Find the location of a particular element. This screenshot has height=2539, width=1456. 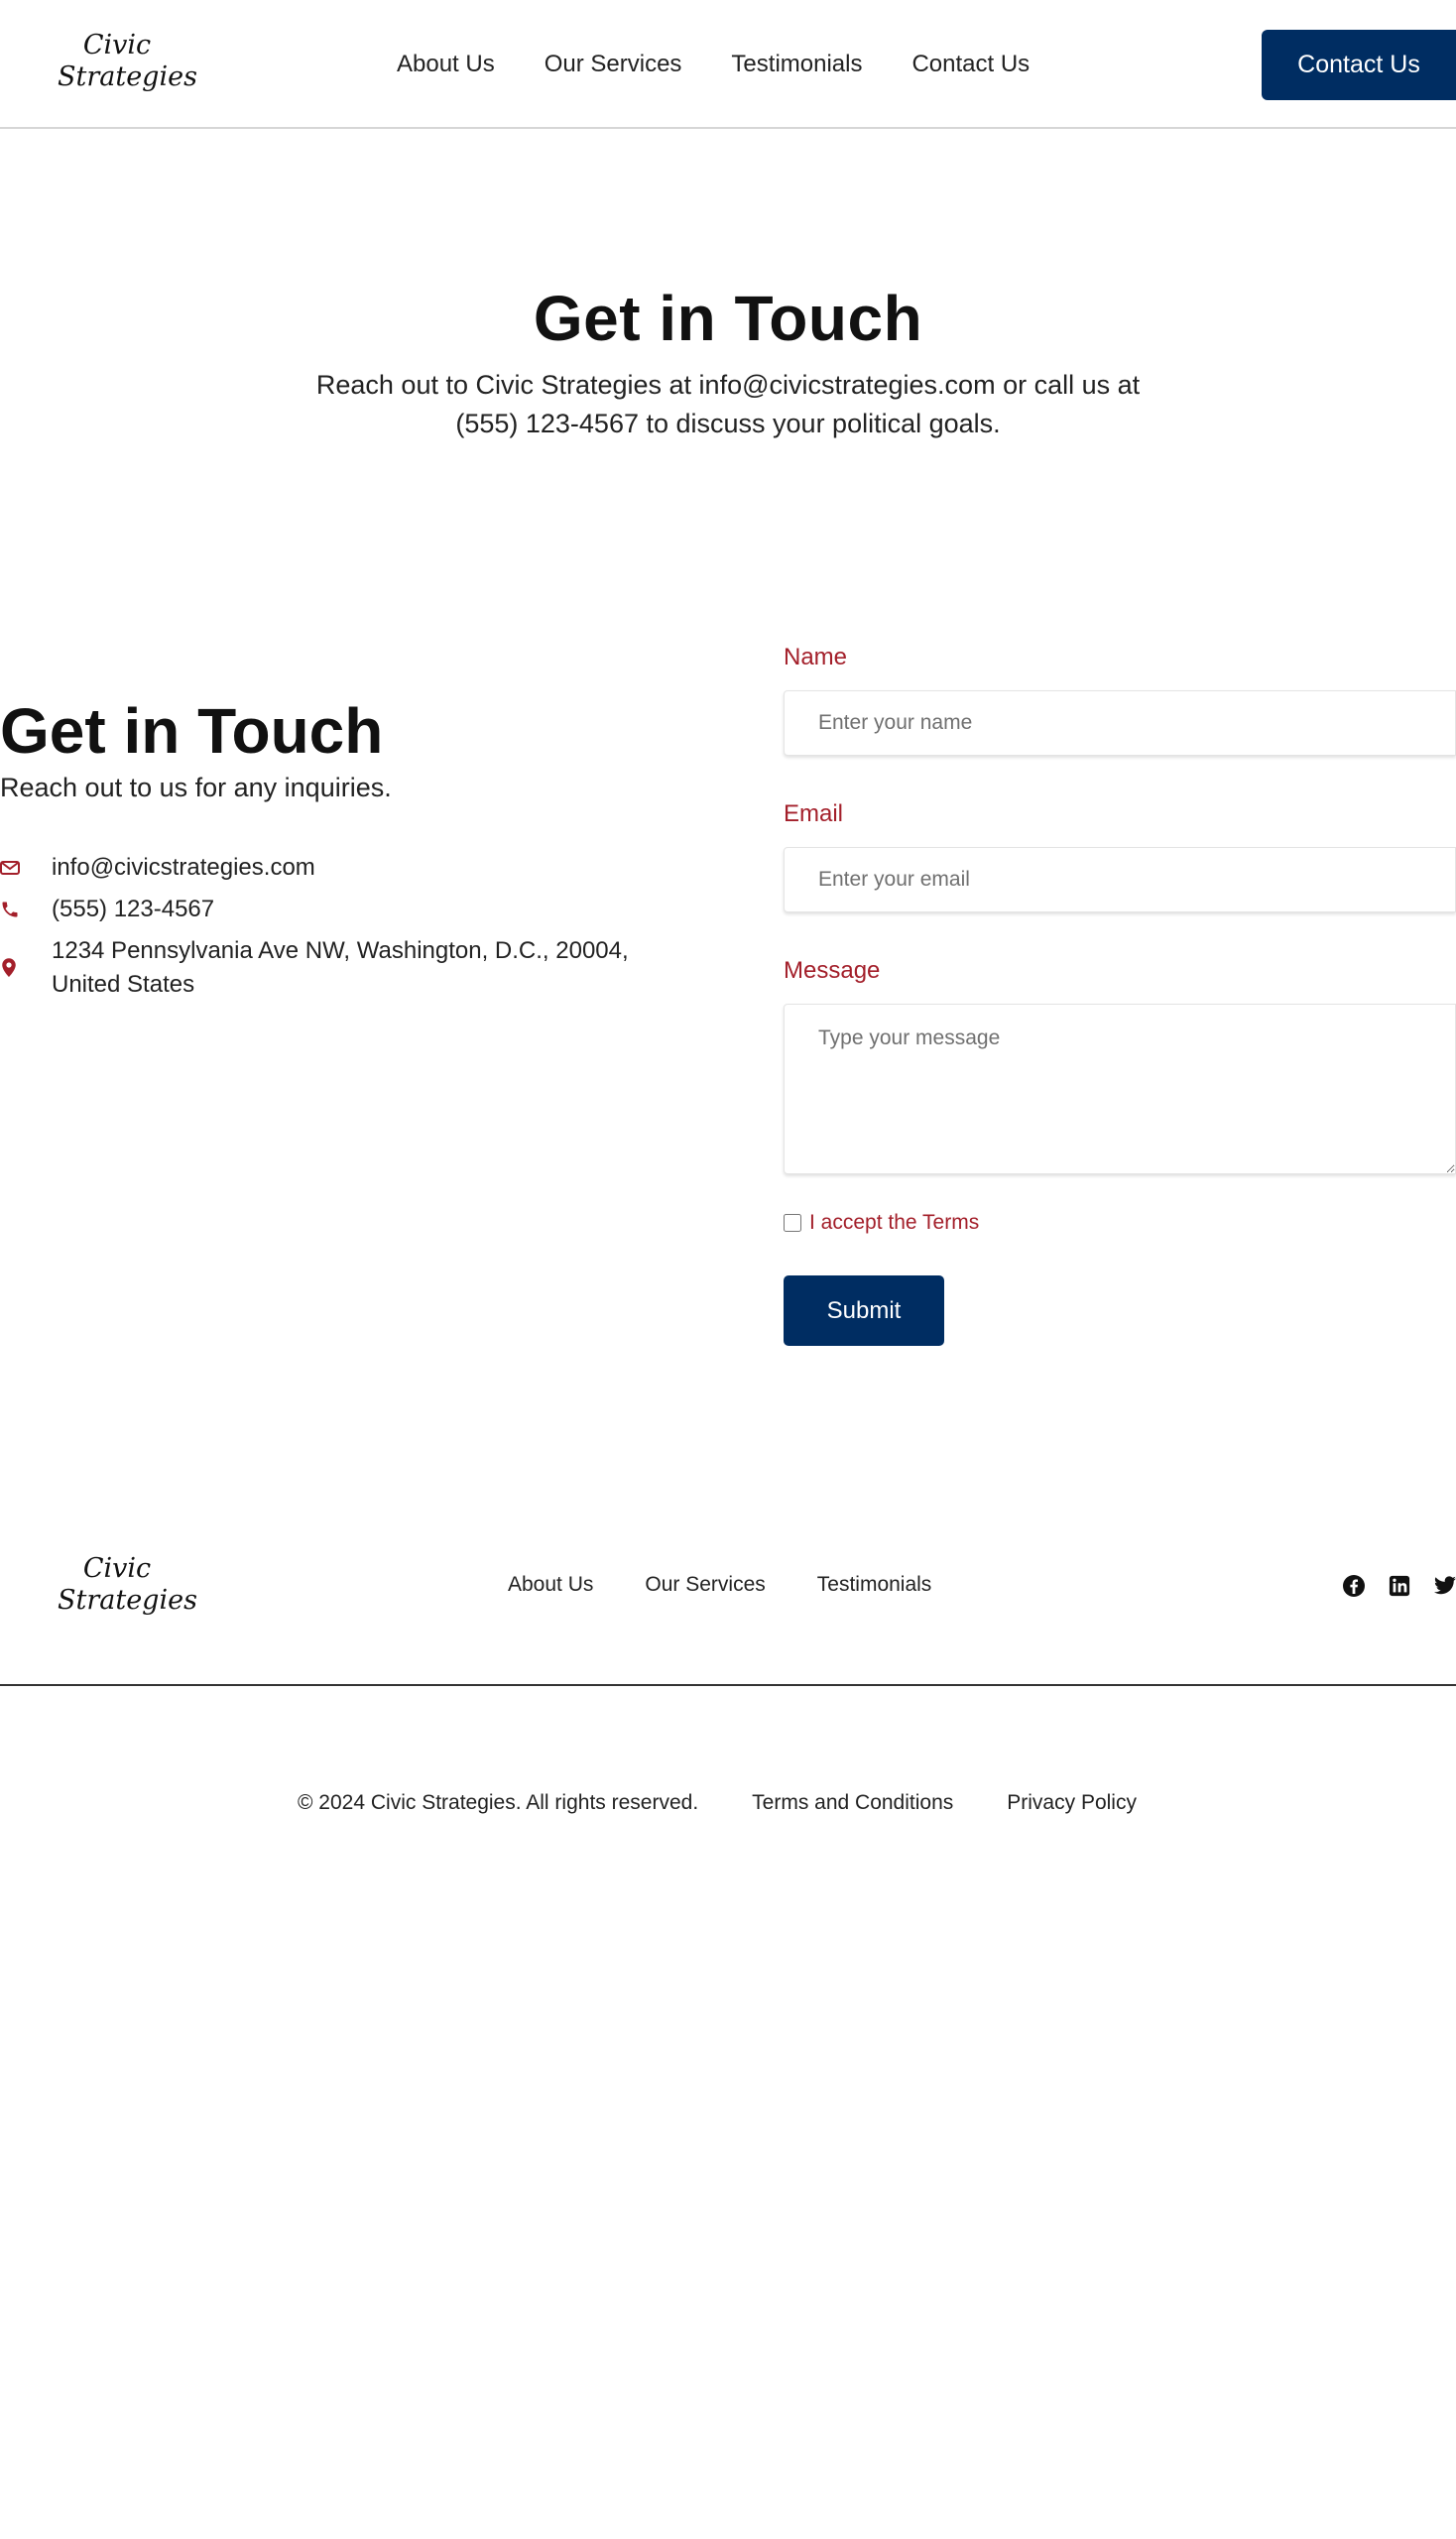

envelope-icon is located at coordinates (26, 868).